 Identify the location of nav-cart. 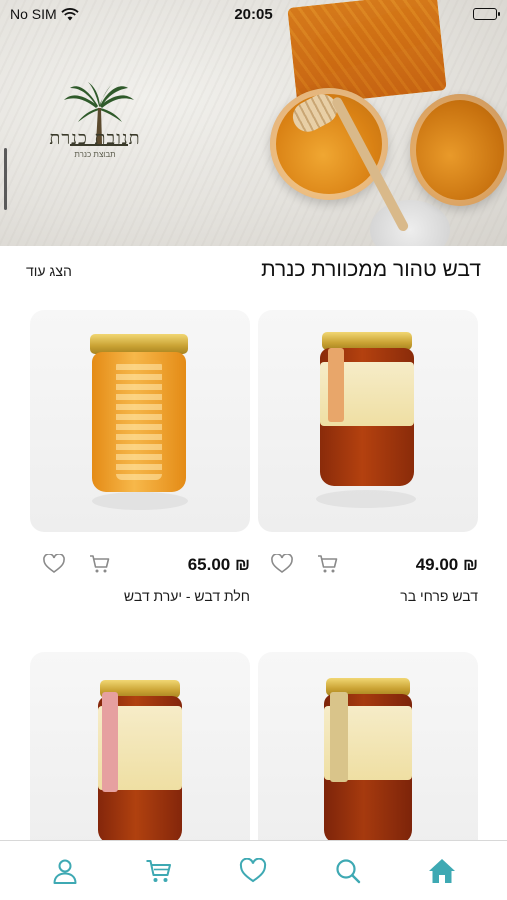
(159, 871).